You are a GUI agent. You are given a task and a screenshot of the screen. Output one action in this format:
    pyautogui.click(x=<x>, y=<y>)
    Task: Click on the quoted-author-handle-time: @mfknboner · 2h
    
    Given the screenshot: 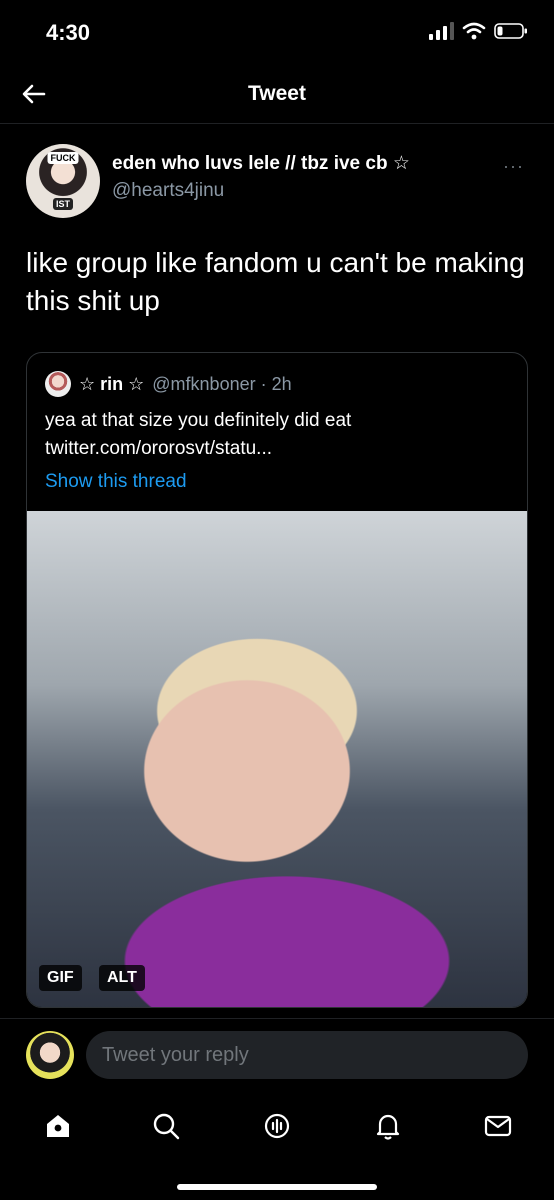 What is the action you would take?
    pyautogui.click(x=222, y=383)
    